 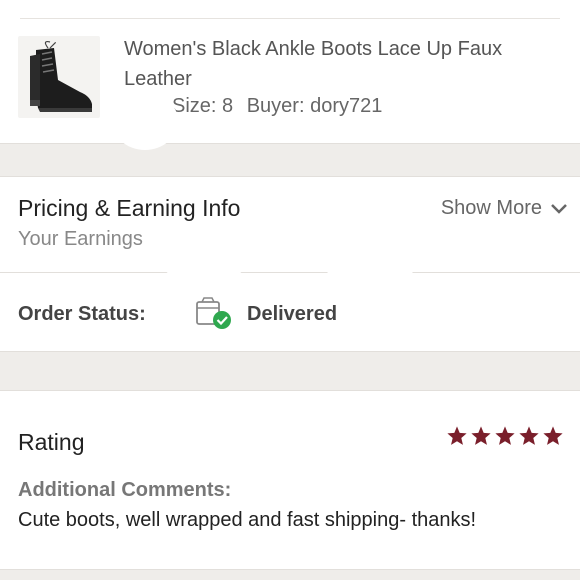 What do you see at coordinates (80, 239) in the screenshot?
I see `earnings-label: Your Earnings` at bounding box center [80, 239].